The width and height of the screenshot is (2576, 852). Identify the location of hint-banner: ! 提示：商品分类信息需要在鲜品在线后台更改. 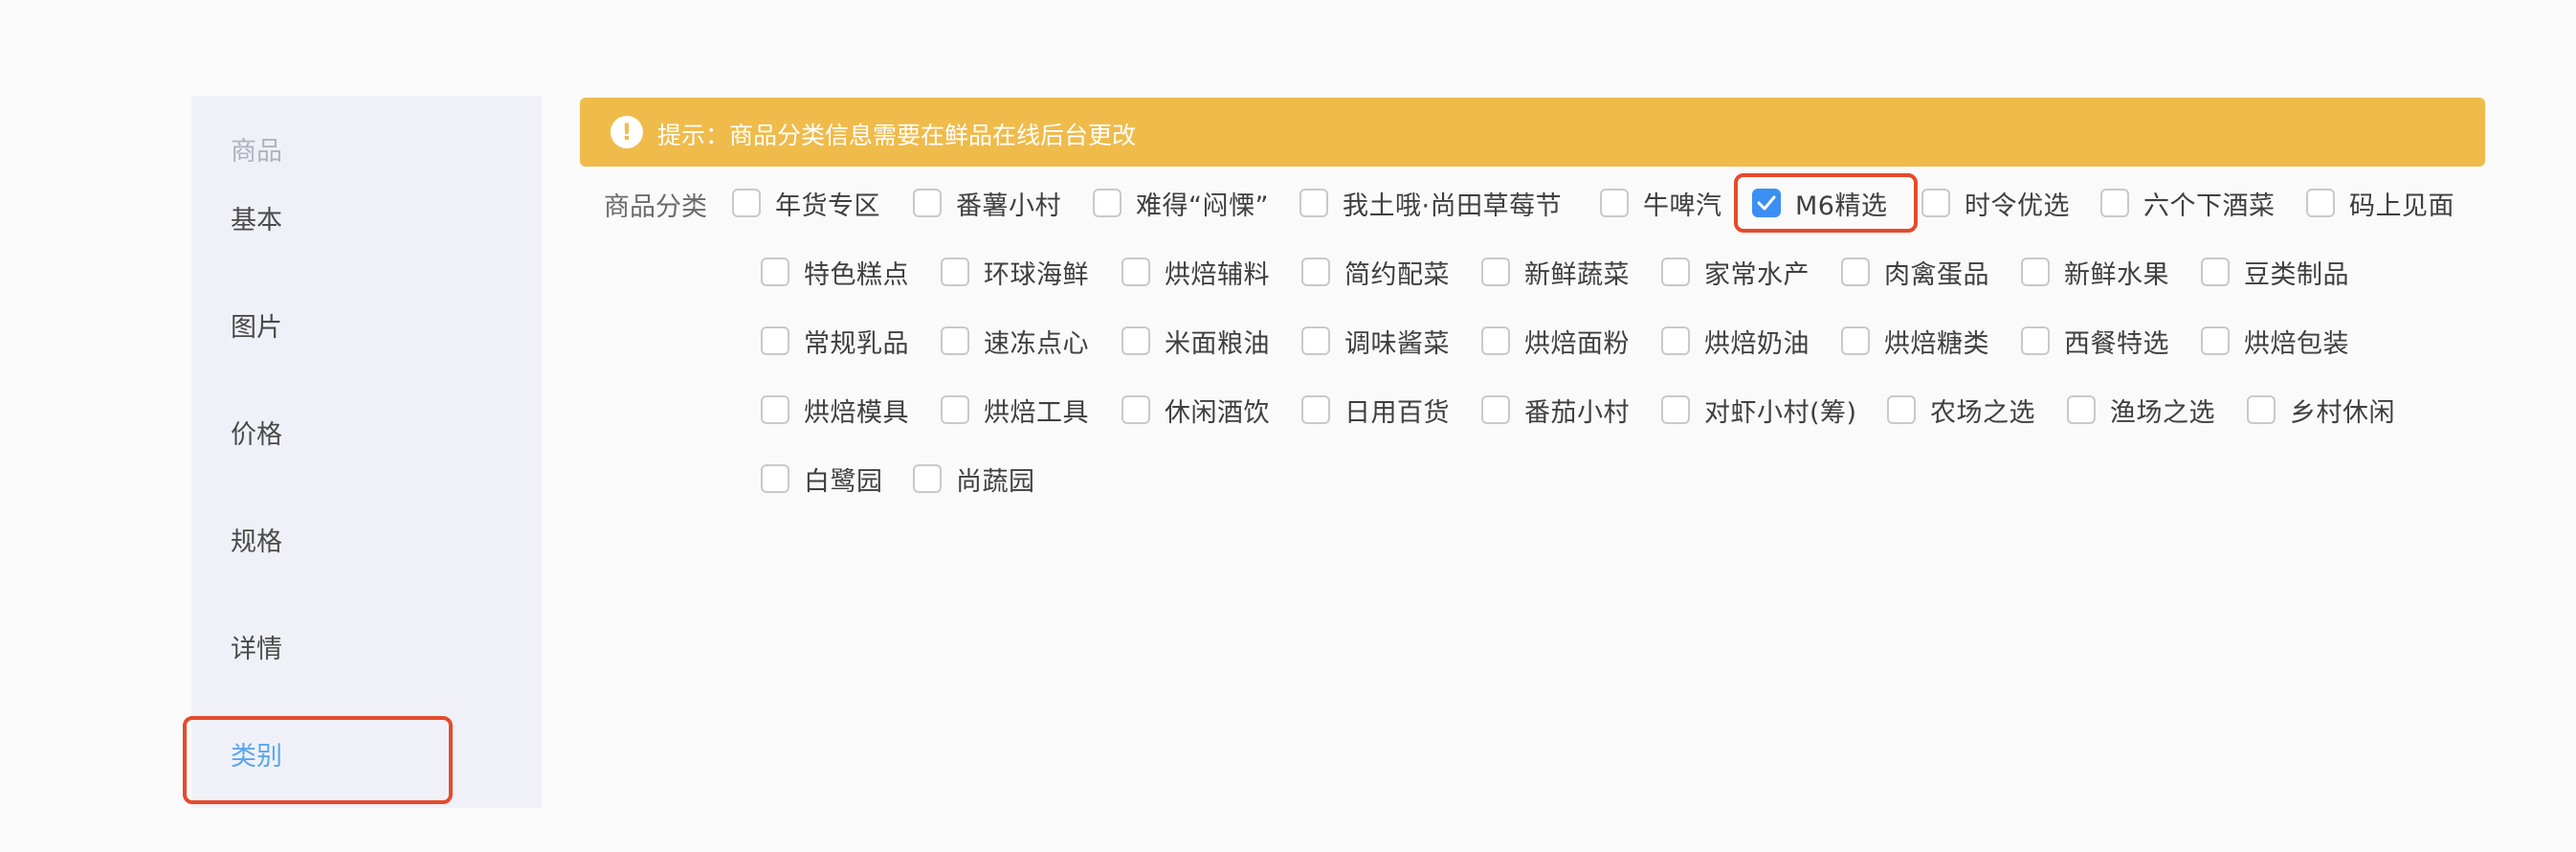
(1532, 133).